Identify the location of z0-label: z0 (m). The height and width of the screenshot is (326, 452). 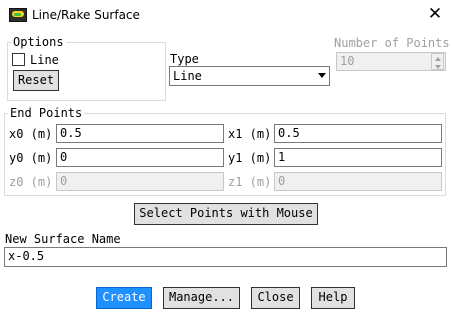
(31, 182).